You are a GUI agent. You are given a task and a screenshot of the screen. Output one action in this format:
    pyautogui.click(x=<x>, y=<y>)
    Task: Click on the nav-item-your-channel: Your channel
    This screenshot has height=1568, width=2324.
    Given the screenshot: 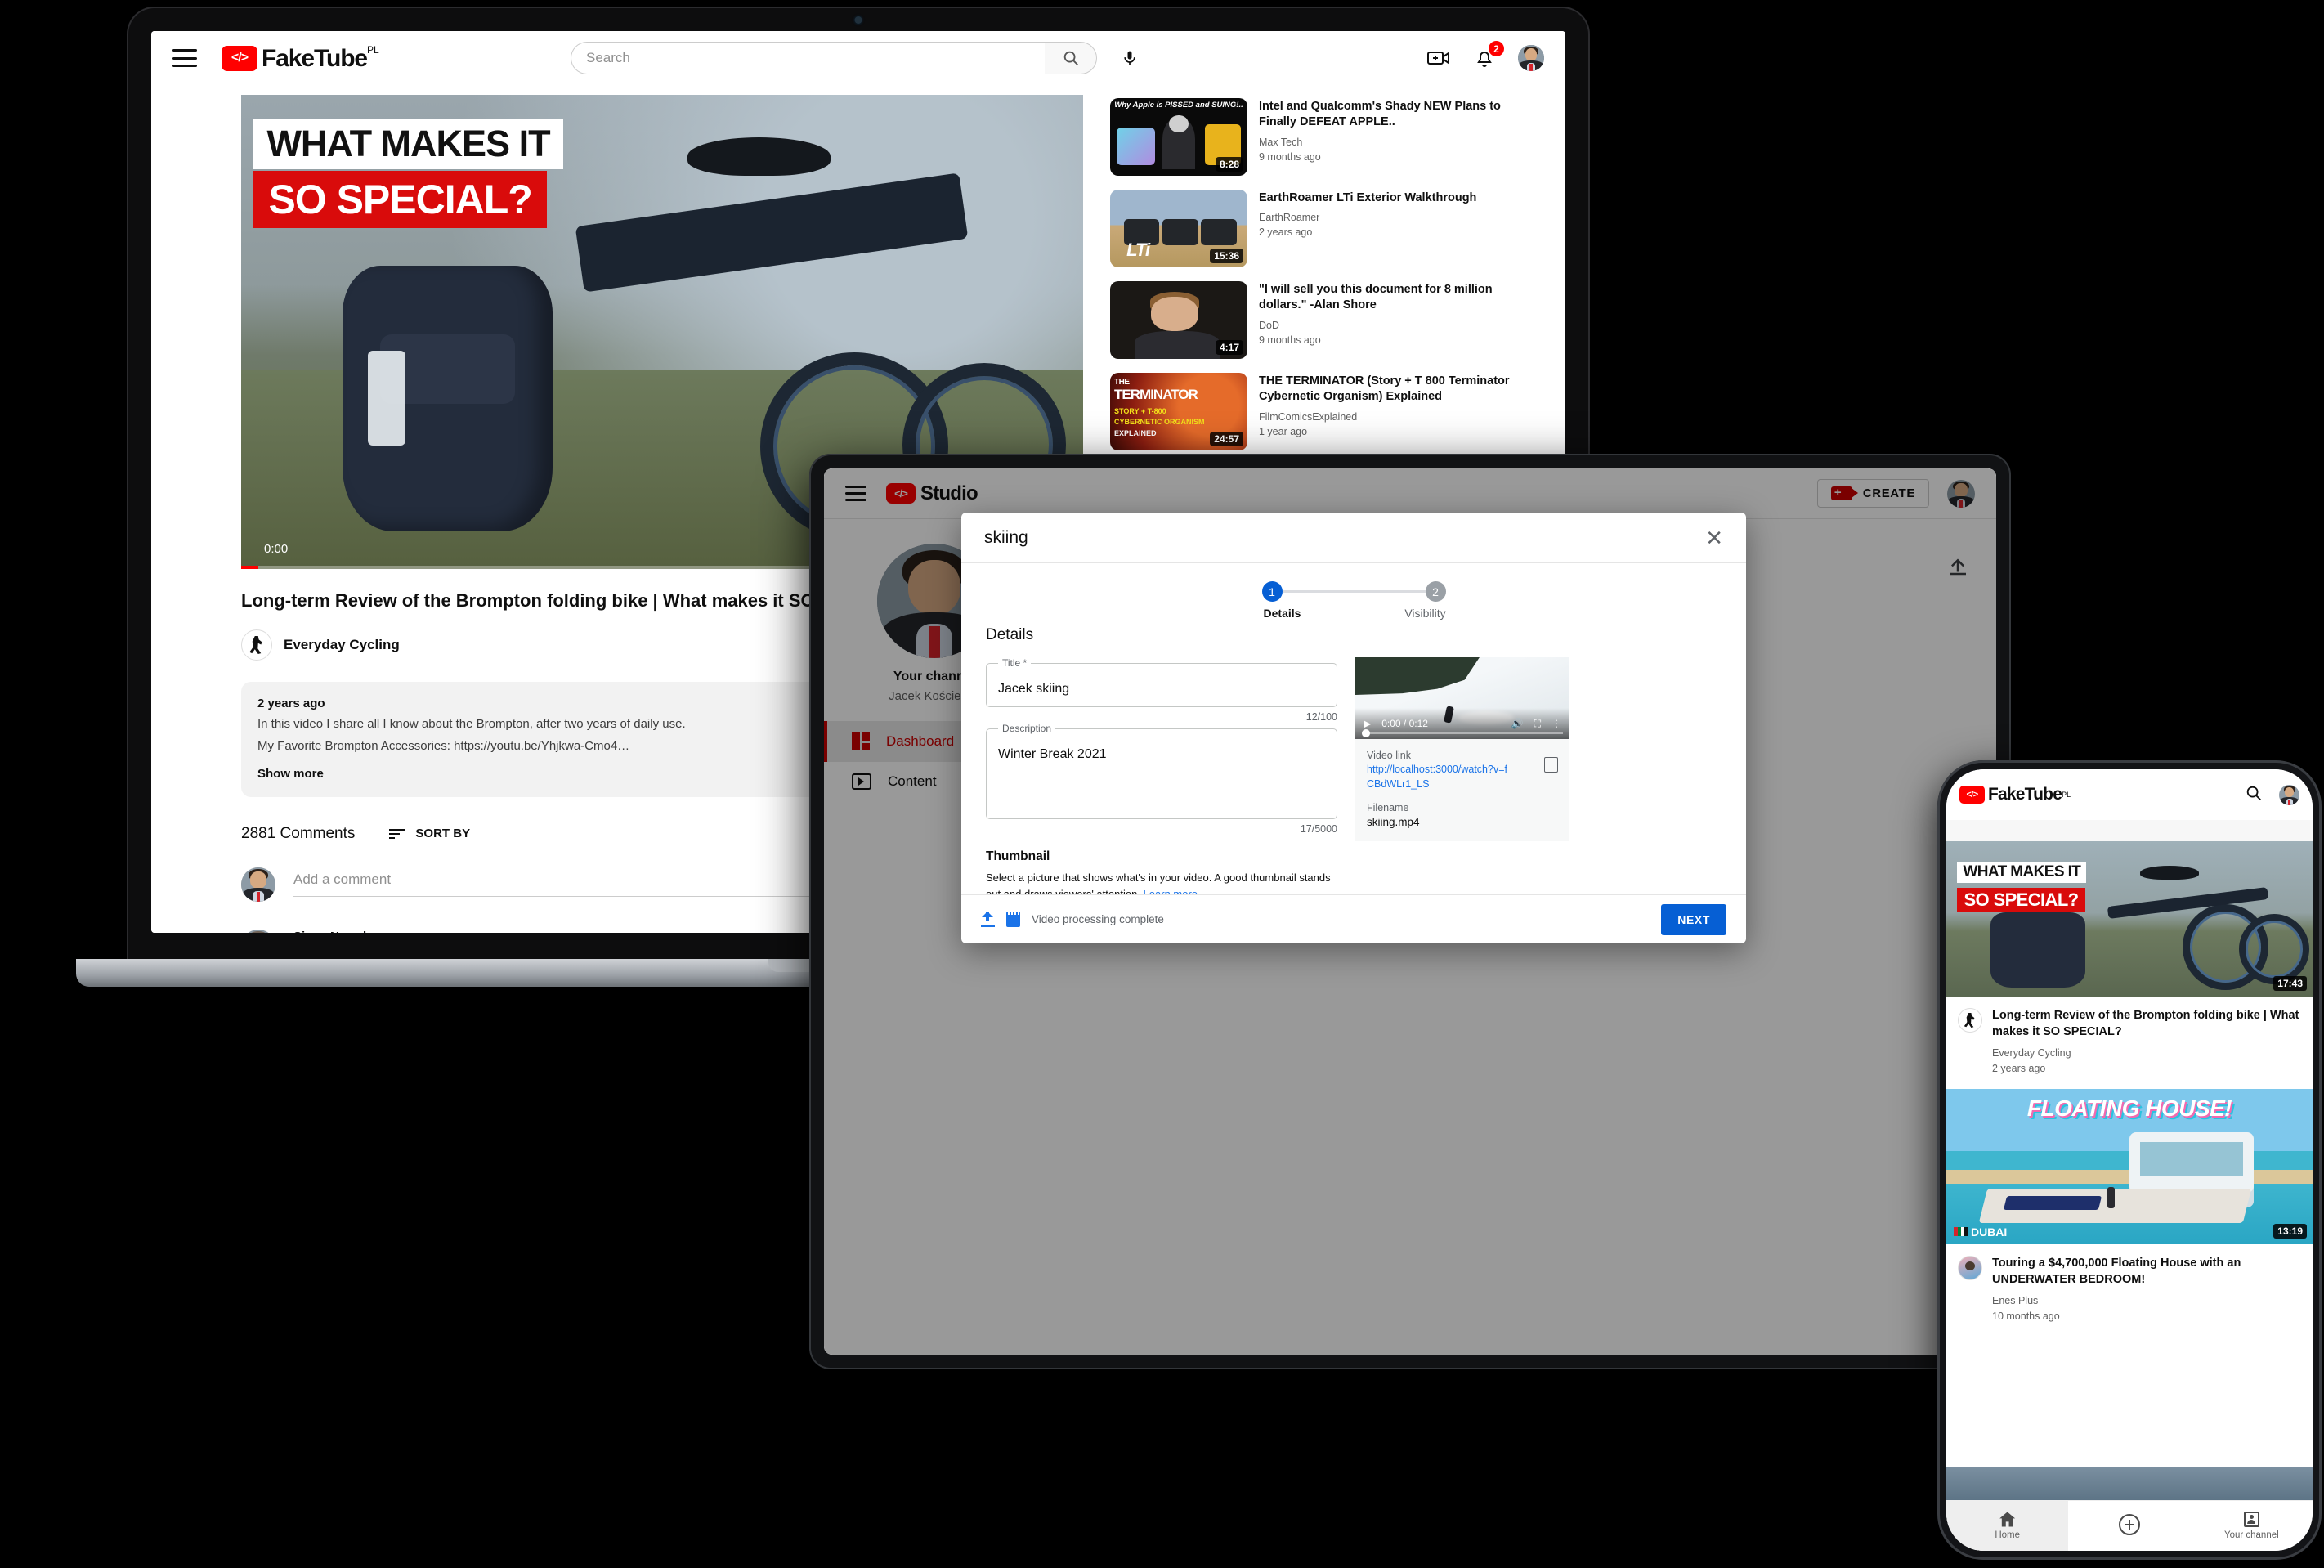 What is the action you would take?
    pyautogui.click(x=2252, y=1526)
    